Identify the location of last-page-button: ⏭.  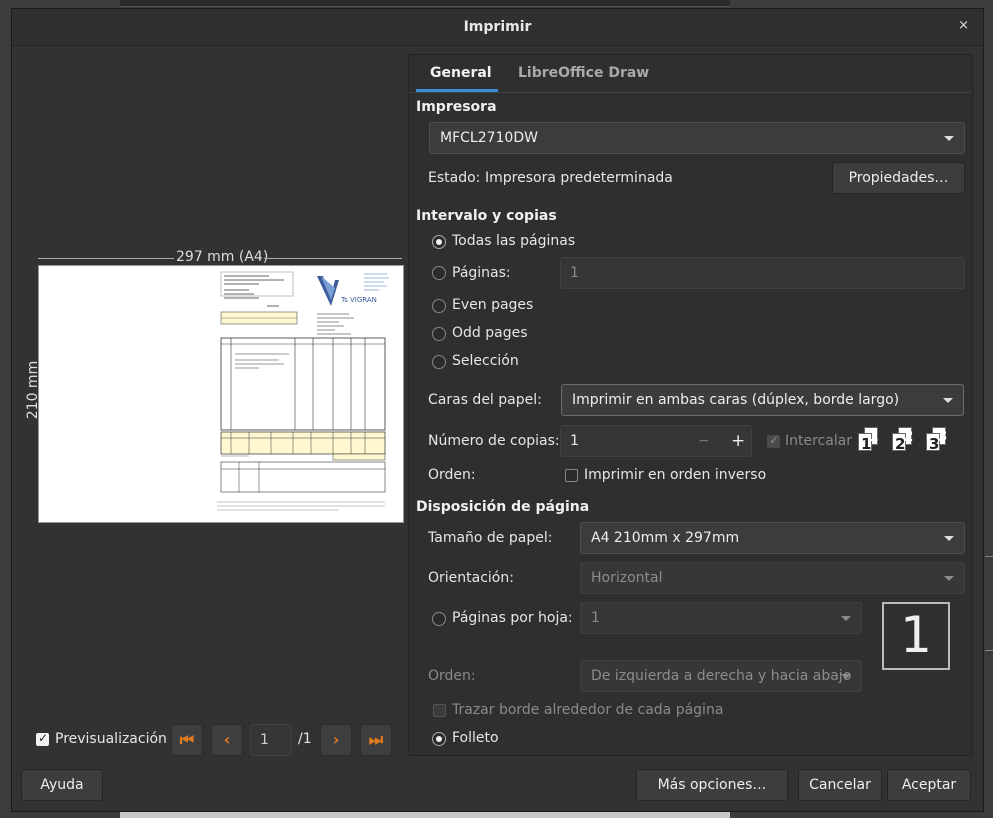
(376, 740).